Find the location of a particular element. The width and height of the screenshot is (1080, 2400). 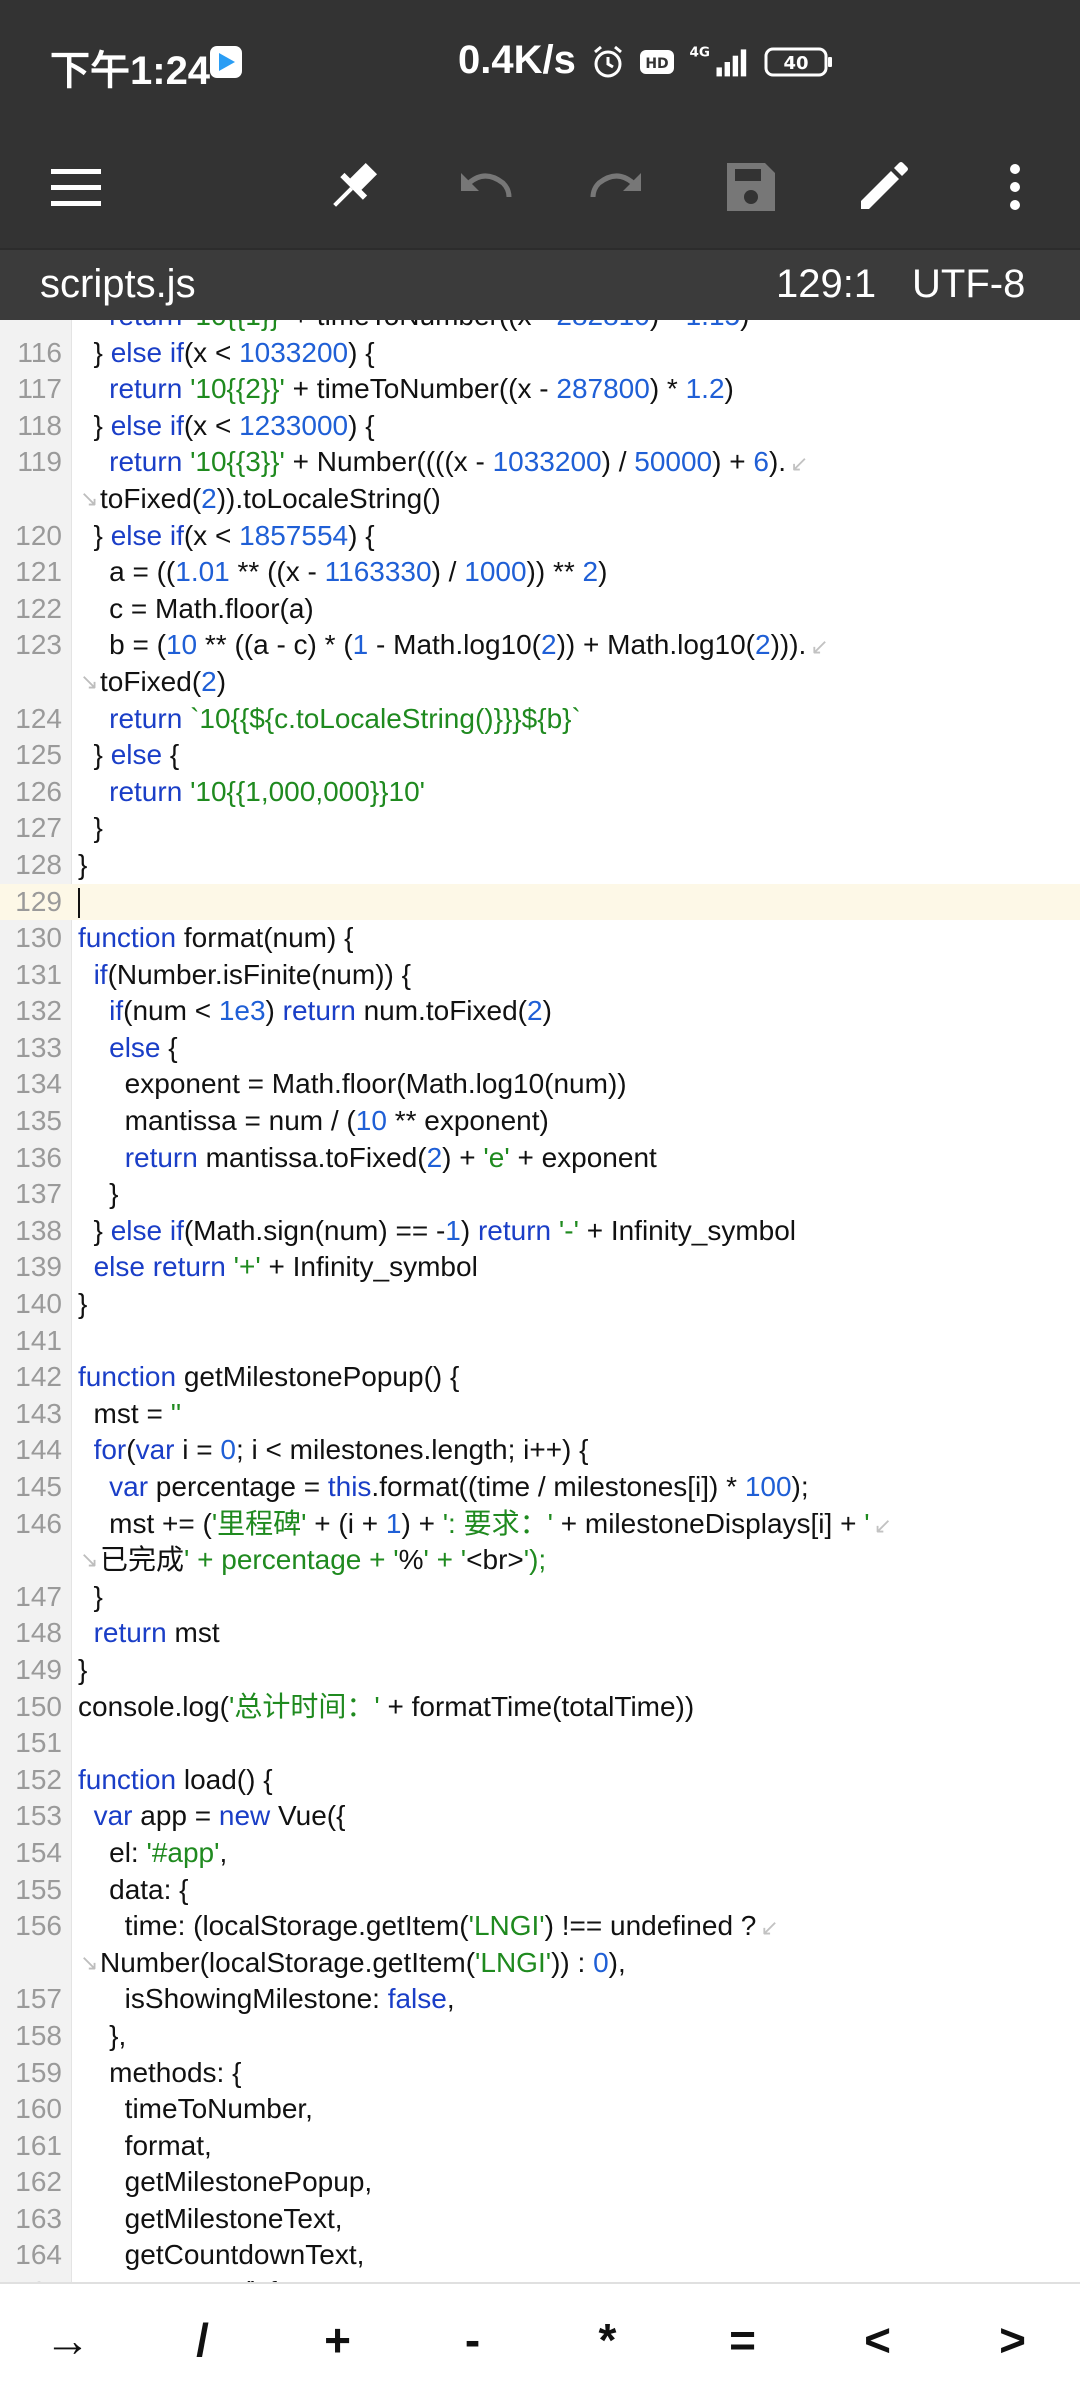

line-number: 145 is located at coordinates (38, 1486).